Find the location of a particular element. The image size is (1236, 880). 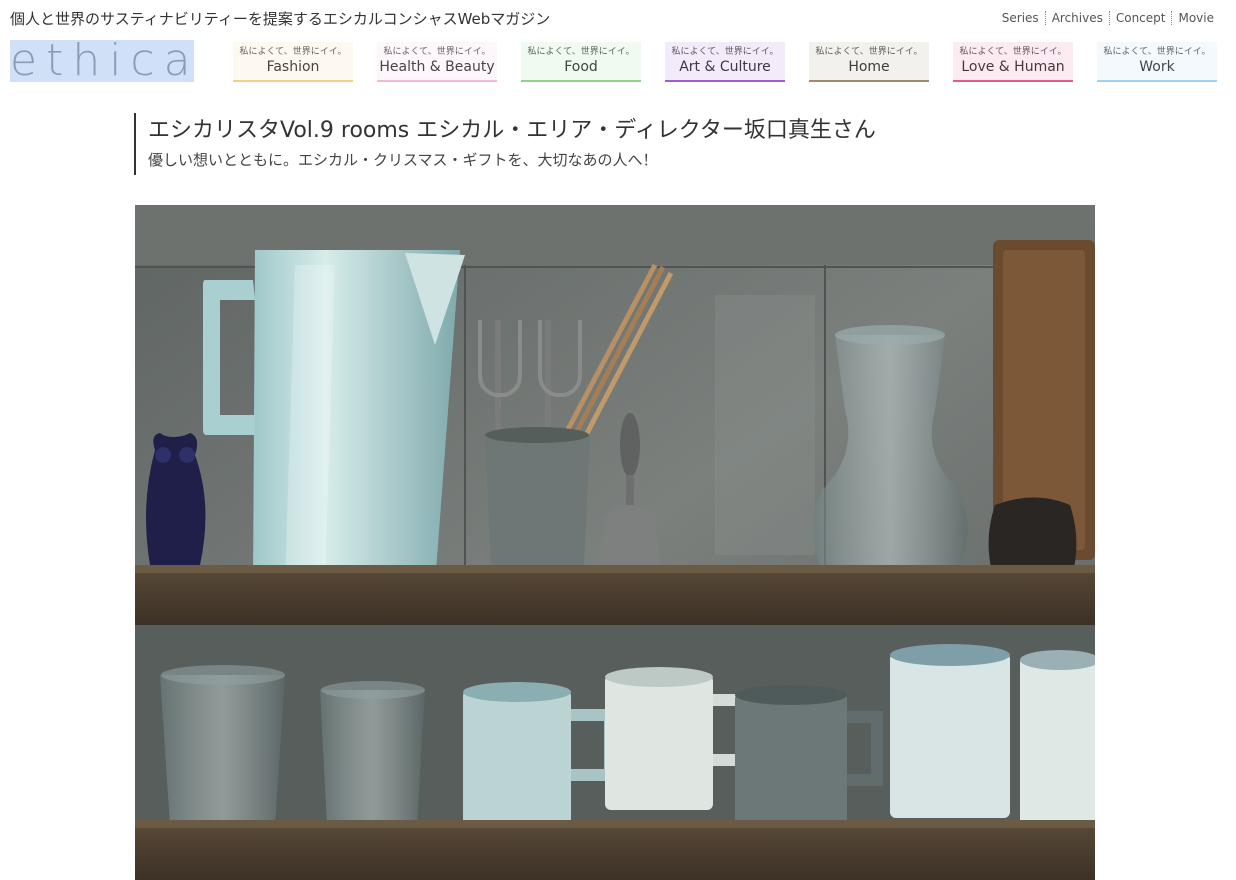

category-home: 私によくて、世界にイイ。 Home is located at coordinates (869, 62).